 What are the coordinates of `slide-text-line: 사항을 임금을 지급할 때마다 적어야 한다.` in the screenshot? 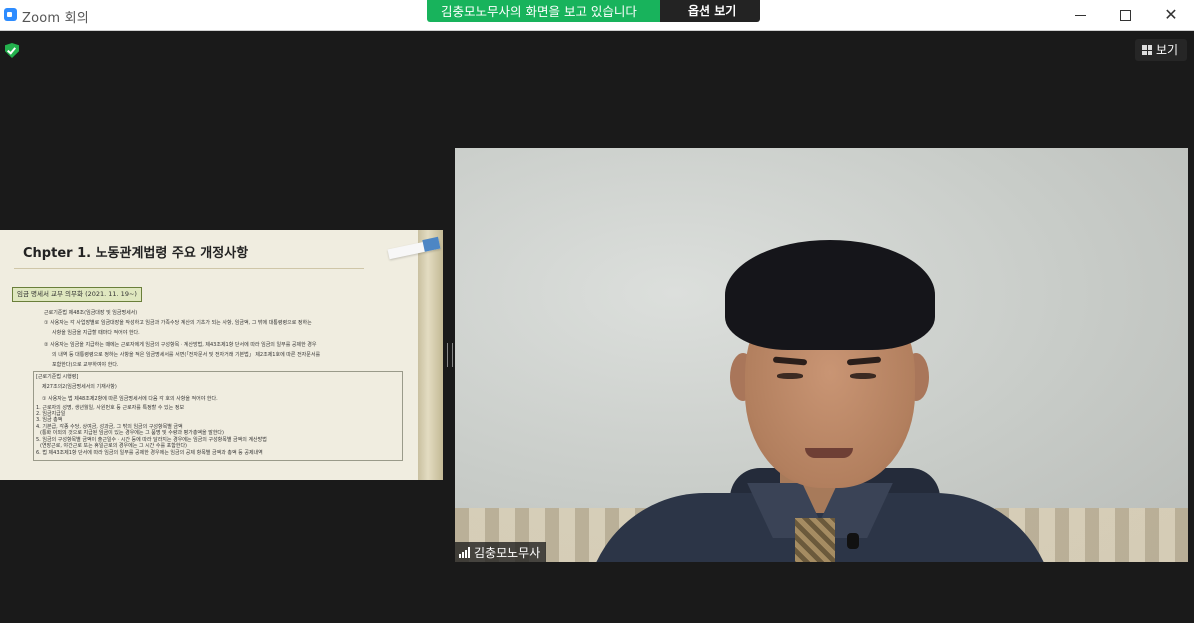 It's located at (96, 333).